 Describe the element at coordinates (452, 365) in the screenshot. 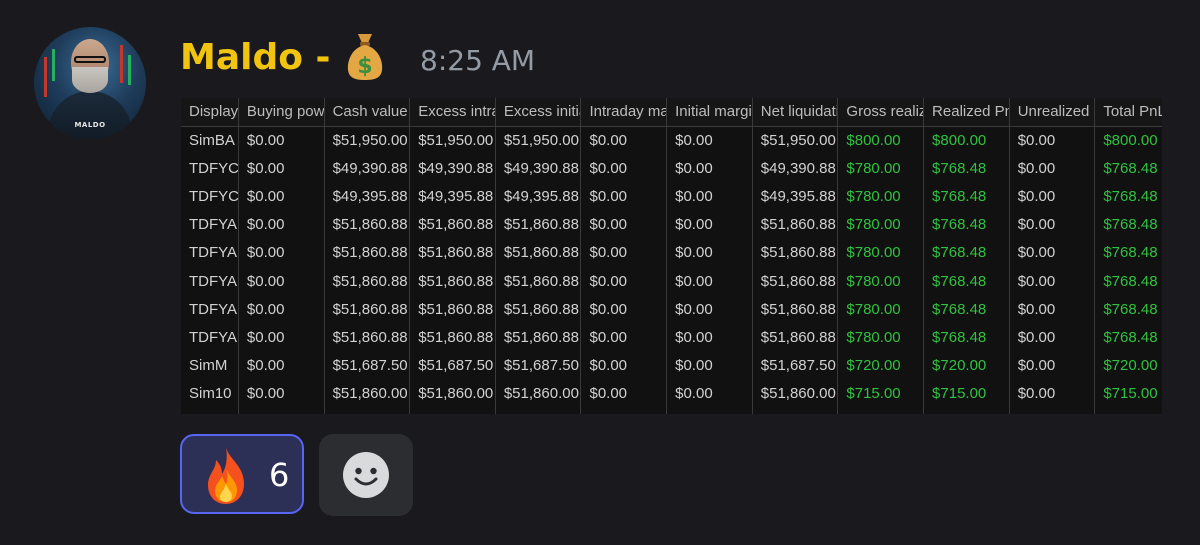

I see `table-cell: $51,687.50` at that location.